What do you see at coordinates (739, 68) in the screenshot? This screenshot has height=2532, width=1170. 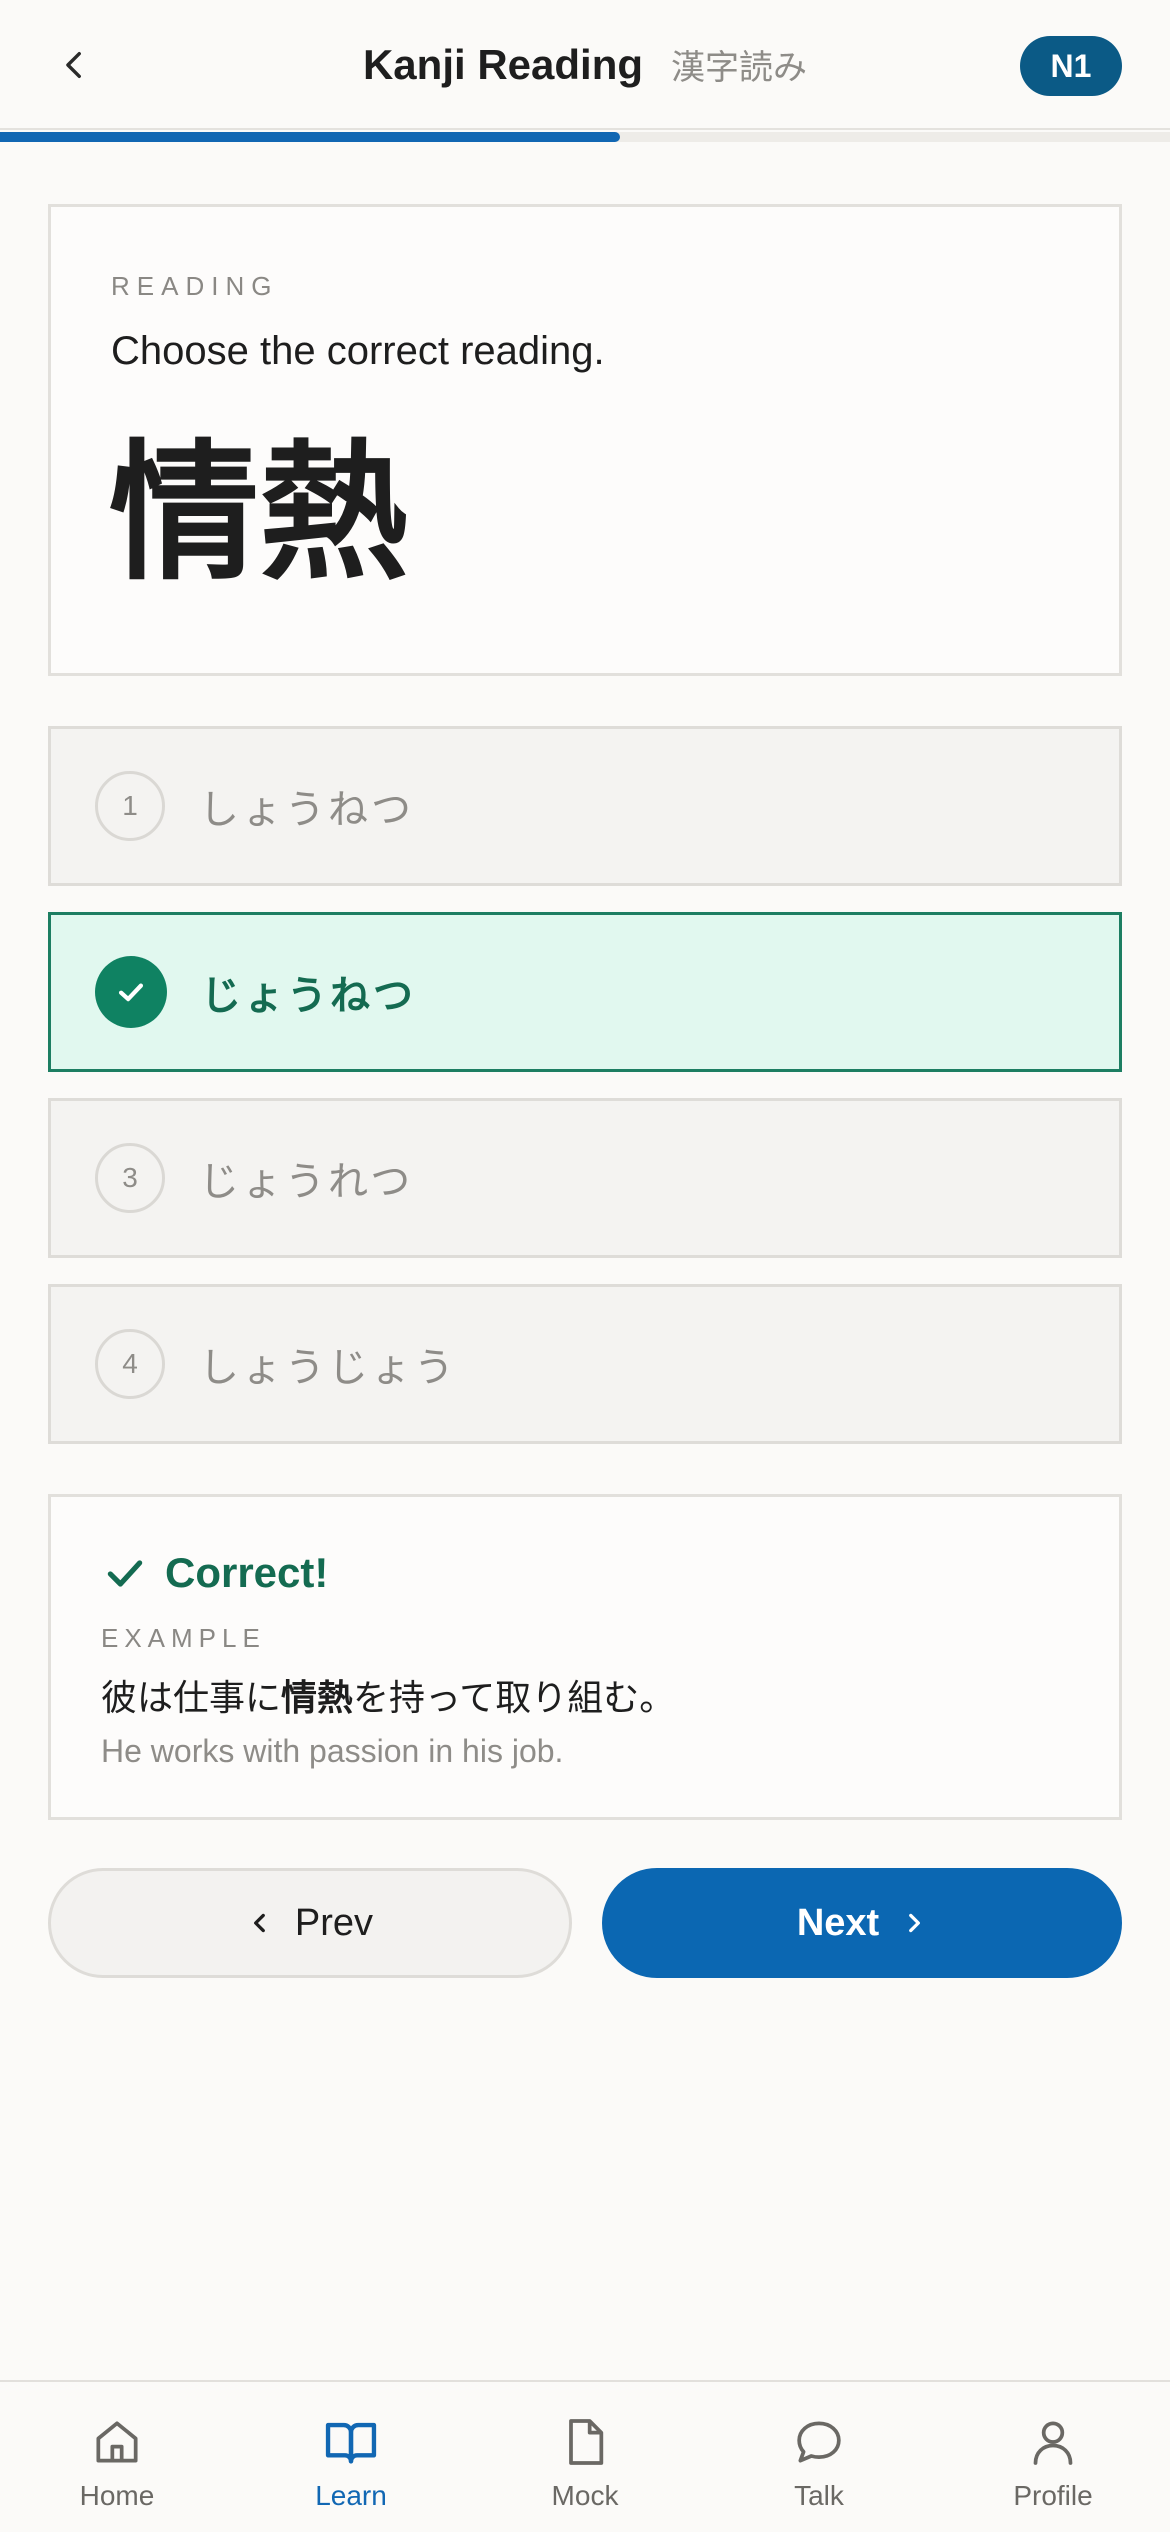 I see `page-subtitle: 漢字読み` at bounding box center [739, 68].